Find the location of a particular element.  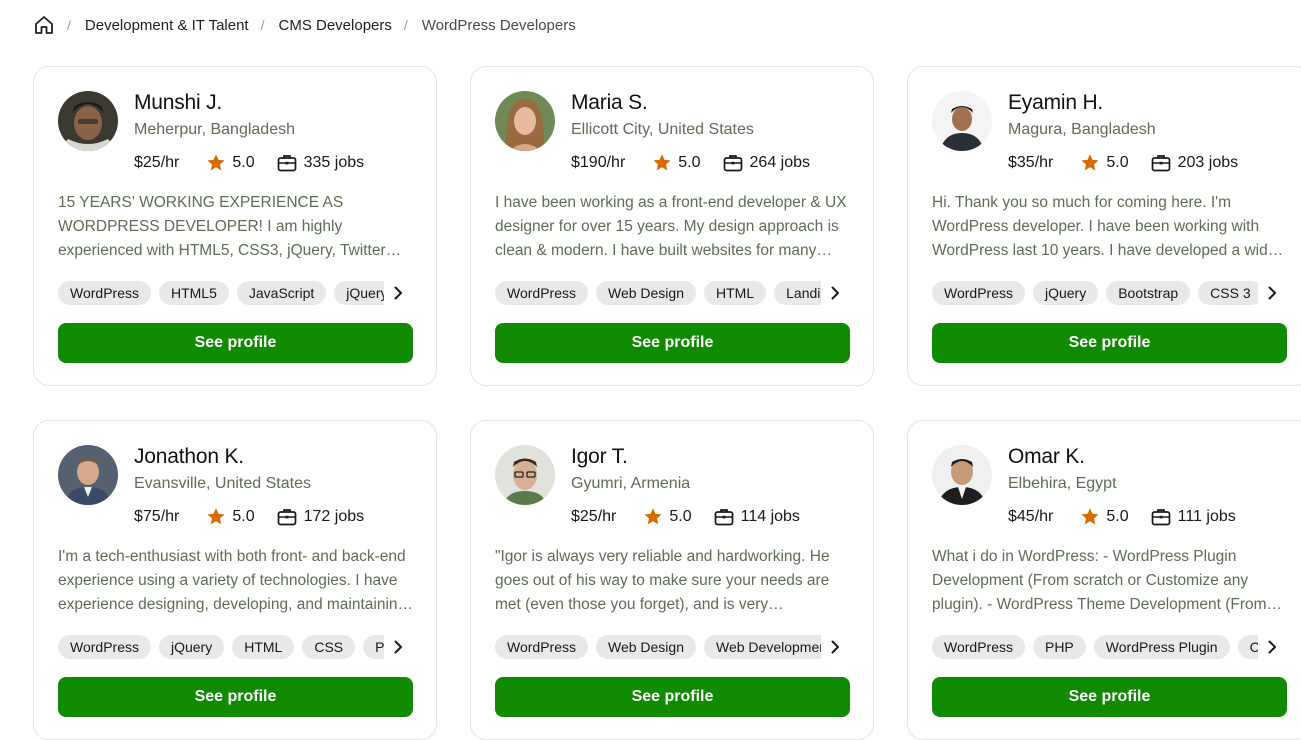

skills-list: WordPress HTML5 JavaScript jQuery is located at coordinates (221, 293).